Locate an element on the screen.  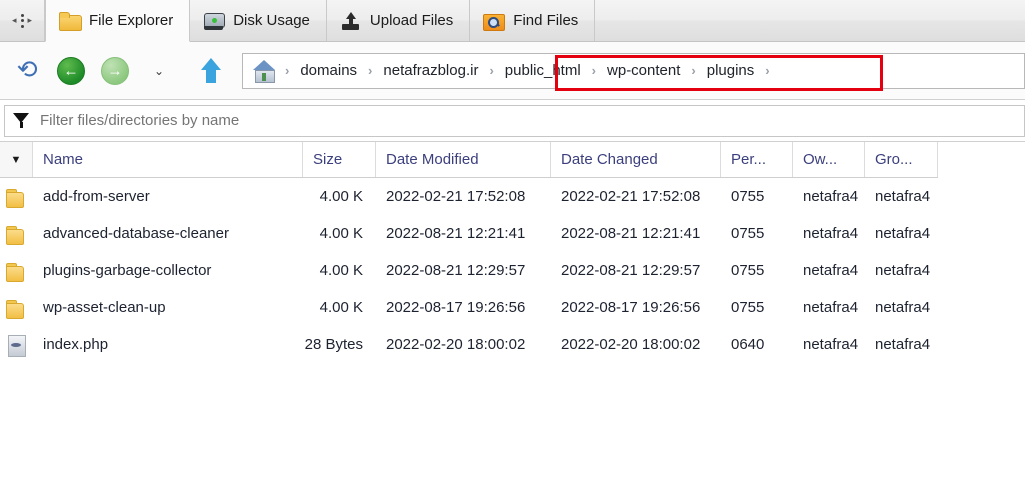
cell-date-modified: 2022-08-17 19:26:56 is located at coordinates (456, 307).